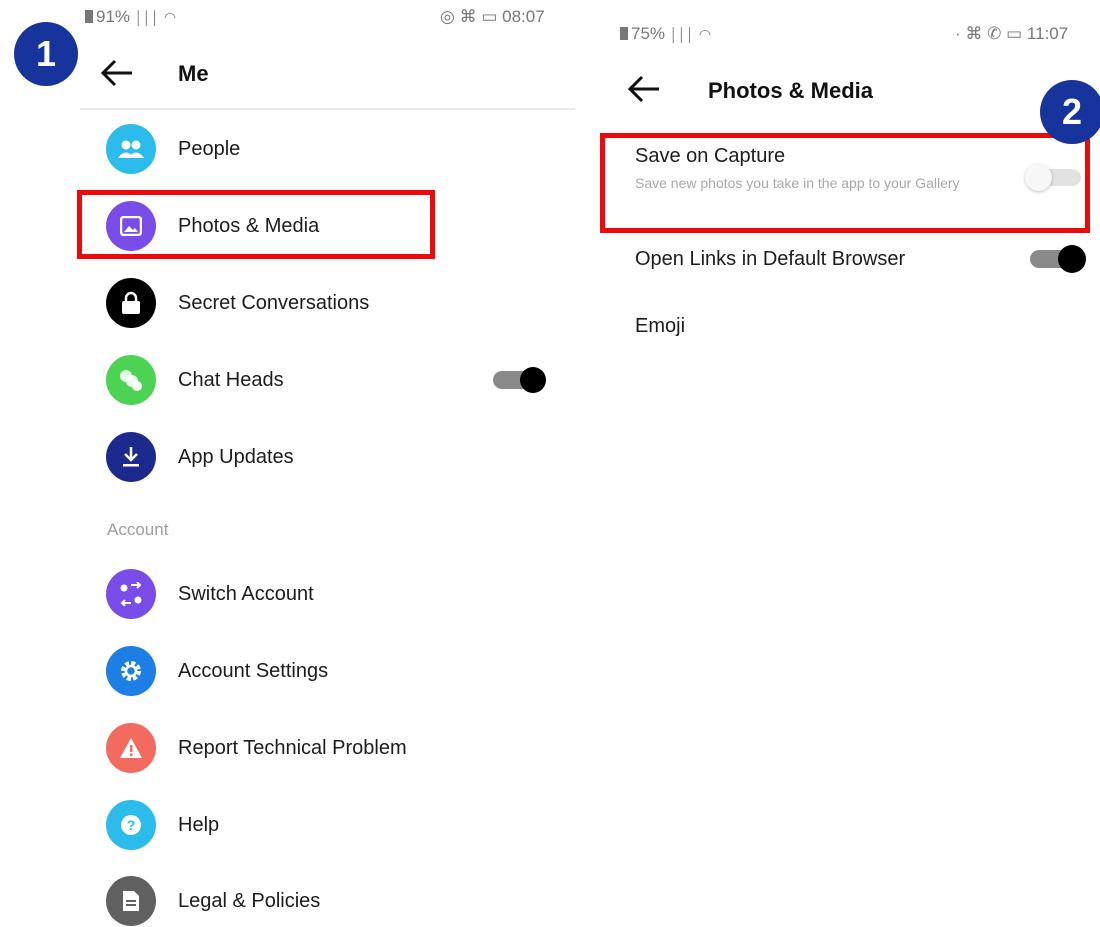 The height and width of the screenshot is (927, 1100). I want to click on right-status-right: · ⌘ ✆ ▭ 11:07, so click(1011, 34).